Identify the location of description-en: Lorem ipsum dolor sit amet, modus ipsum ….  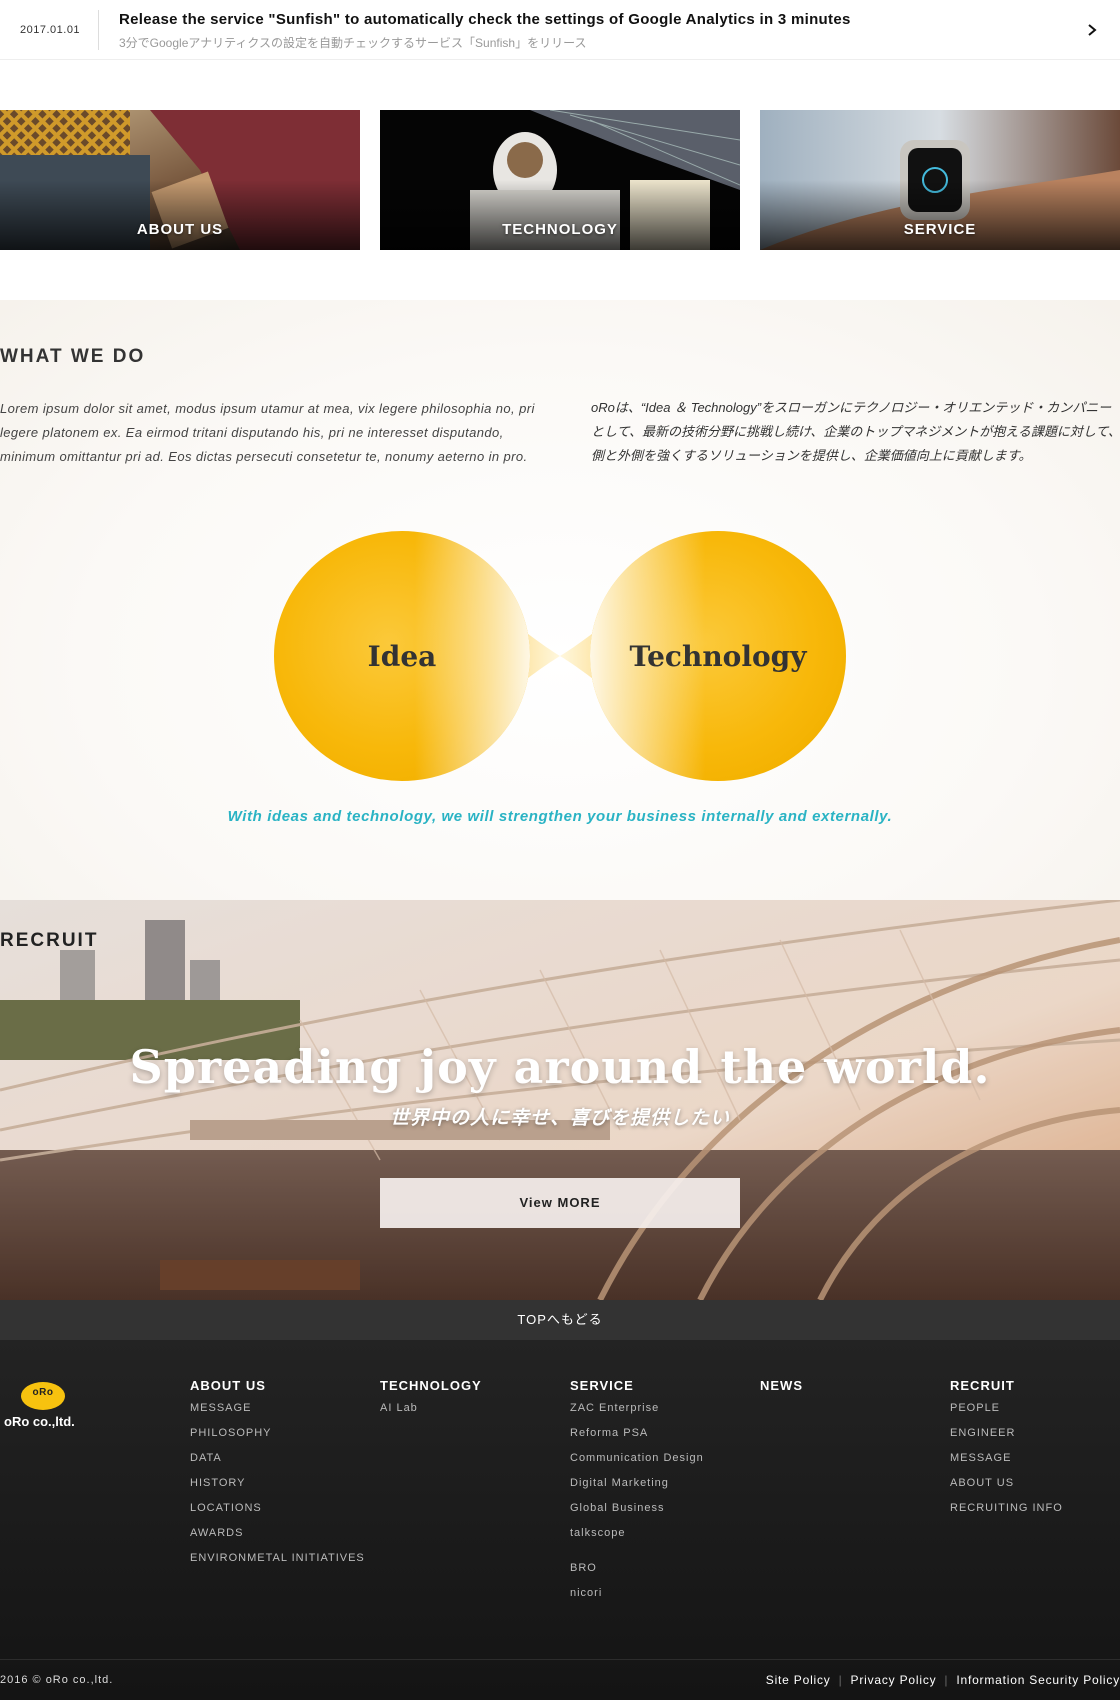
(267, 432).